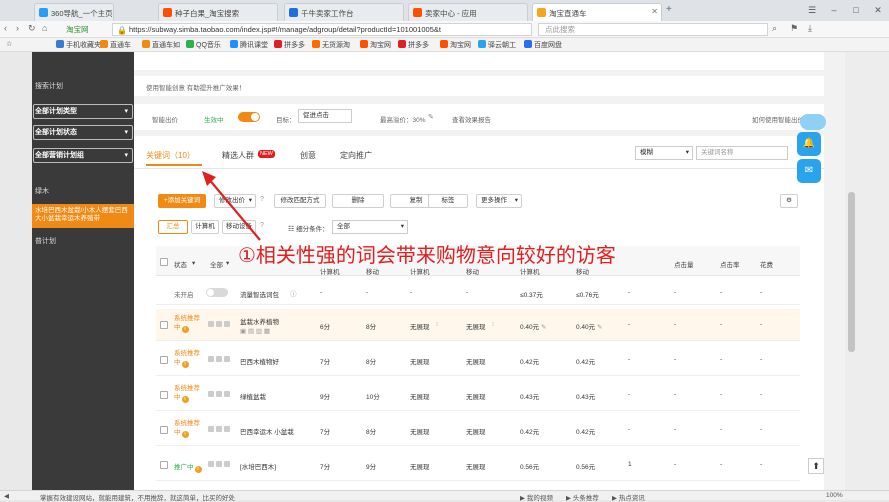 This screenshot has height=502, width=889. What do you see at coordinates (5, 28) in the screenshot?
I see `back-icon: ‹` at bounding box center [5, 28].